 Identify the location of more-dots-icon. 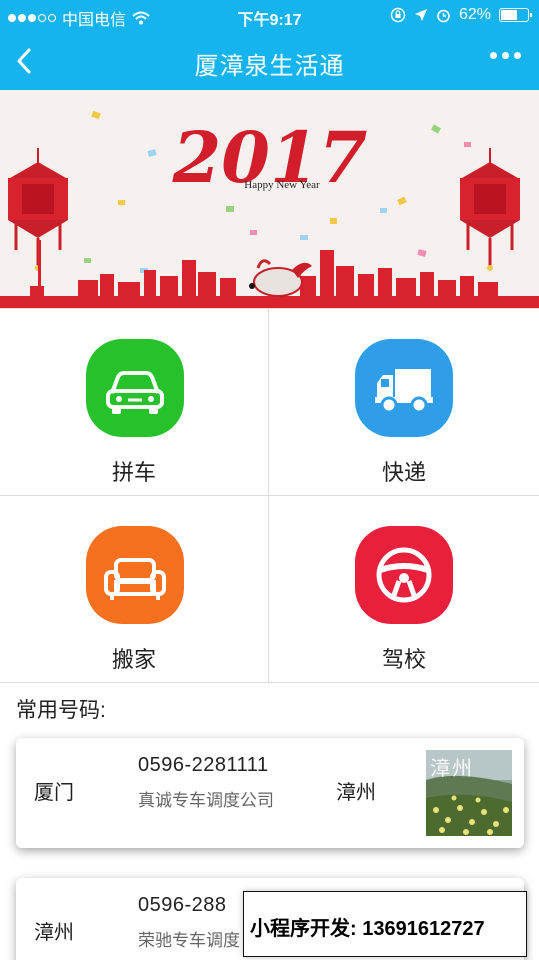
(505, 55).